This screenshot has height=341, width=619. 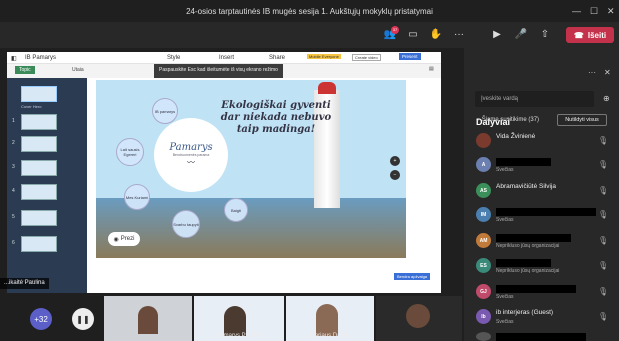 What do you see at coordinates (173, 58) in the screenshot?
I see `tab-style: Style` at bounding box center [173, 58].